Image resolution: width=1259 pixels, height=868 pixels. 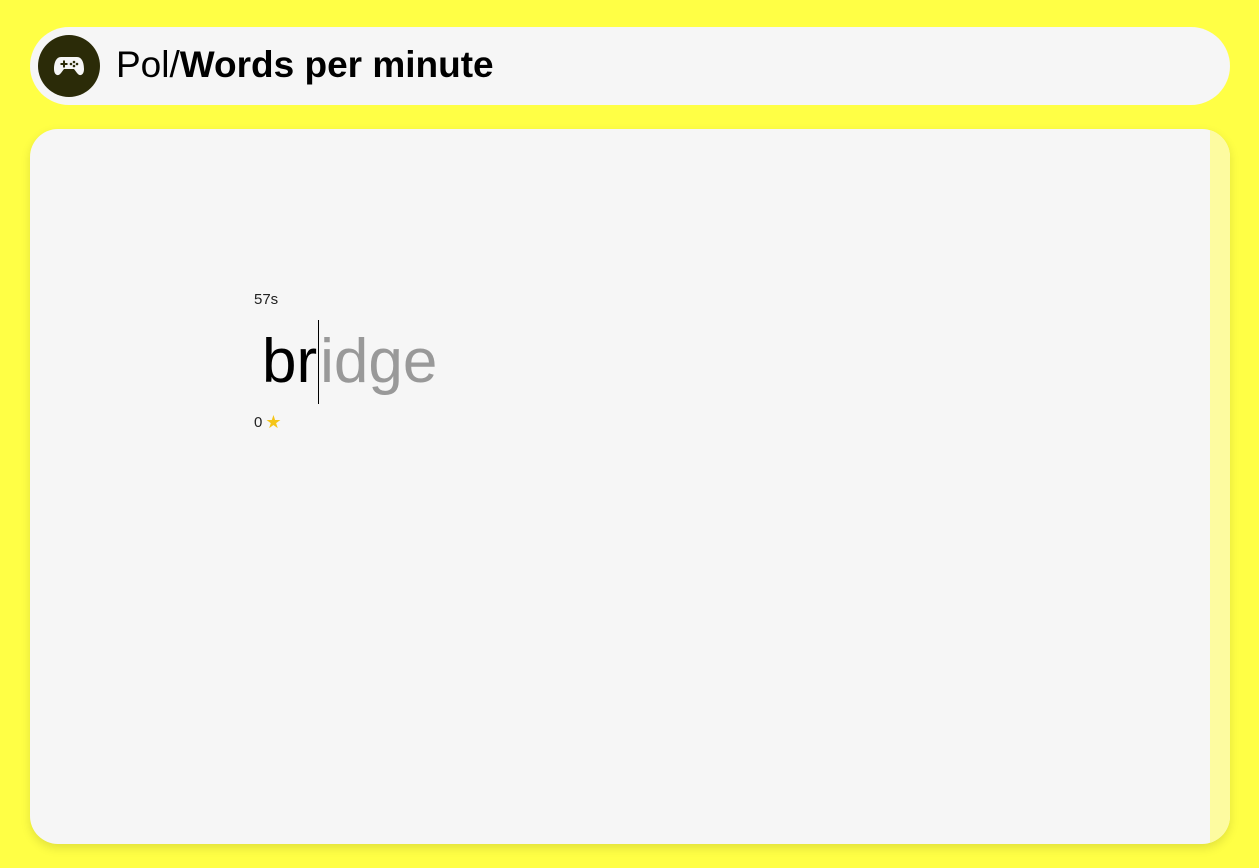 I want to click on typed-letters: br, so click(x=290, y=361).